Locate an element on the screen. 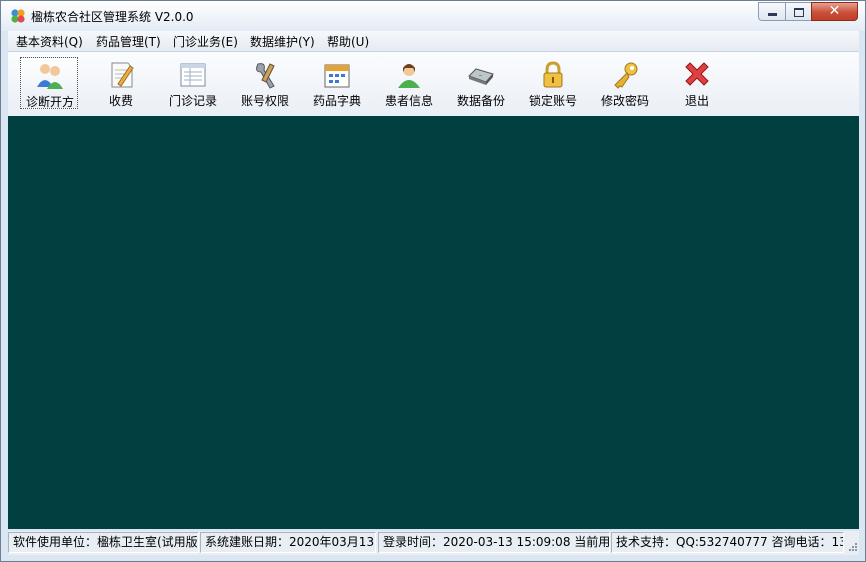  tool-label: 锁定账号 is located at coordinates (552, 101).